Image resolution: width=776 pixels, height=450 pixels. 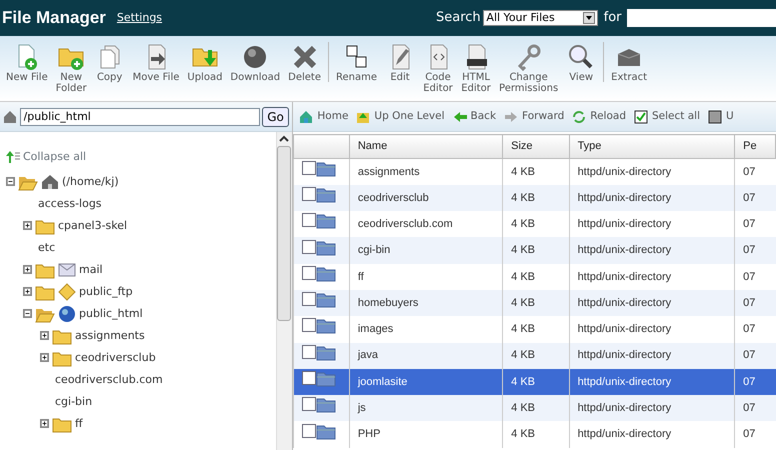 What do you see at coordinates (110, 336) in the screenshot?
I see `tree-item: assignments` at bounding box center [110, 336].